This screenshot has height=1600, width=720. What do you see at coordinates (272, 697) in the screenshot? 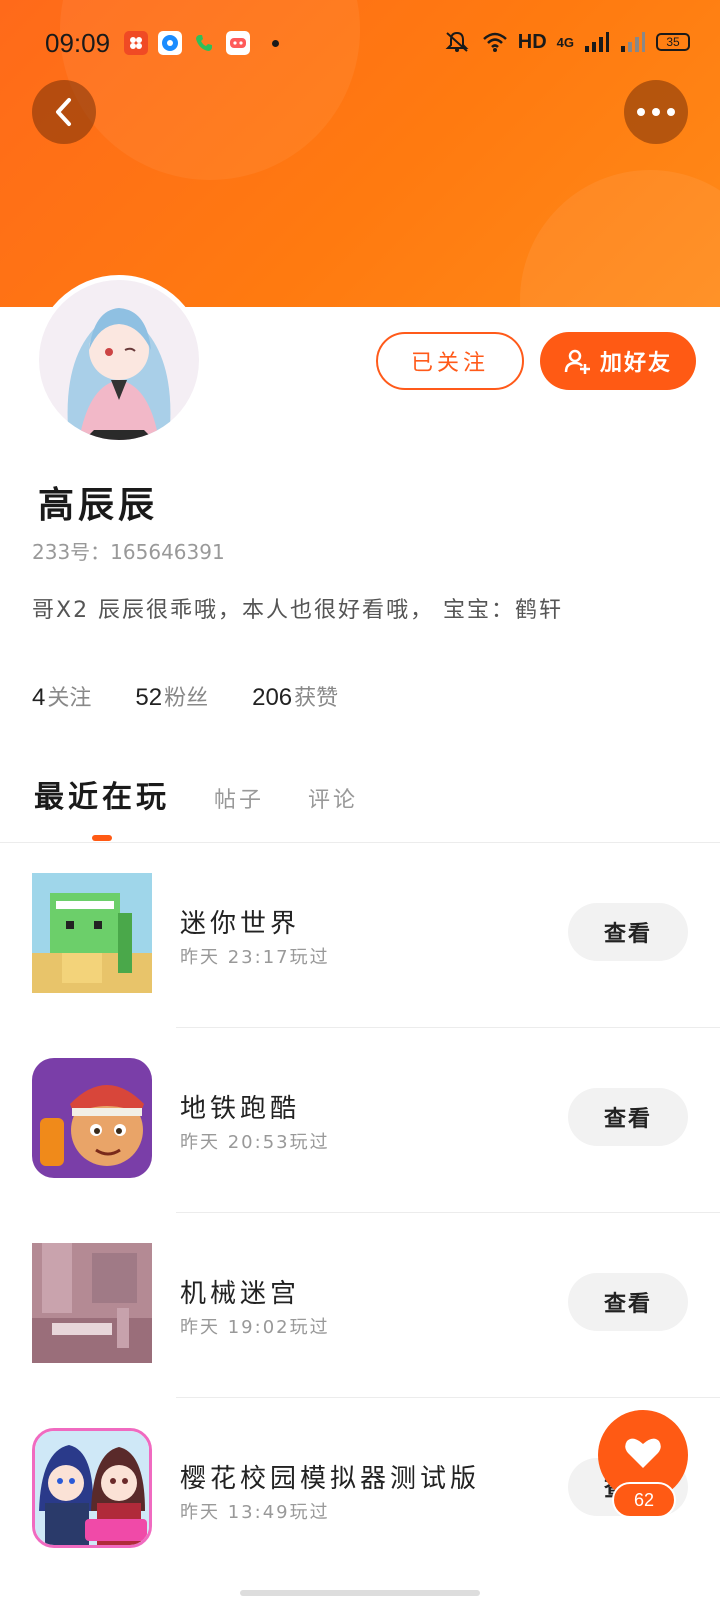
I see `stat-likes-count: 206` at bounding box center [272, 697].